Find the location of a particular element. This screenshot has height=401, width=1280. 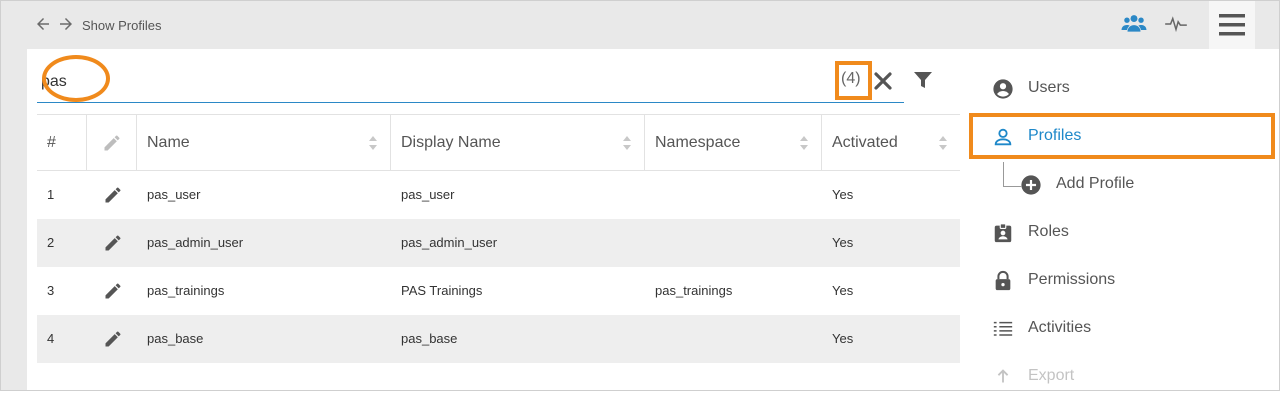

account-circle-icon is located at coordinates (1003, 89).